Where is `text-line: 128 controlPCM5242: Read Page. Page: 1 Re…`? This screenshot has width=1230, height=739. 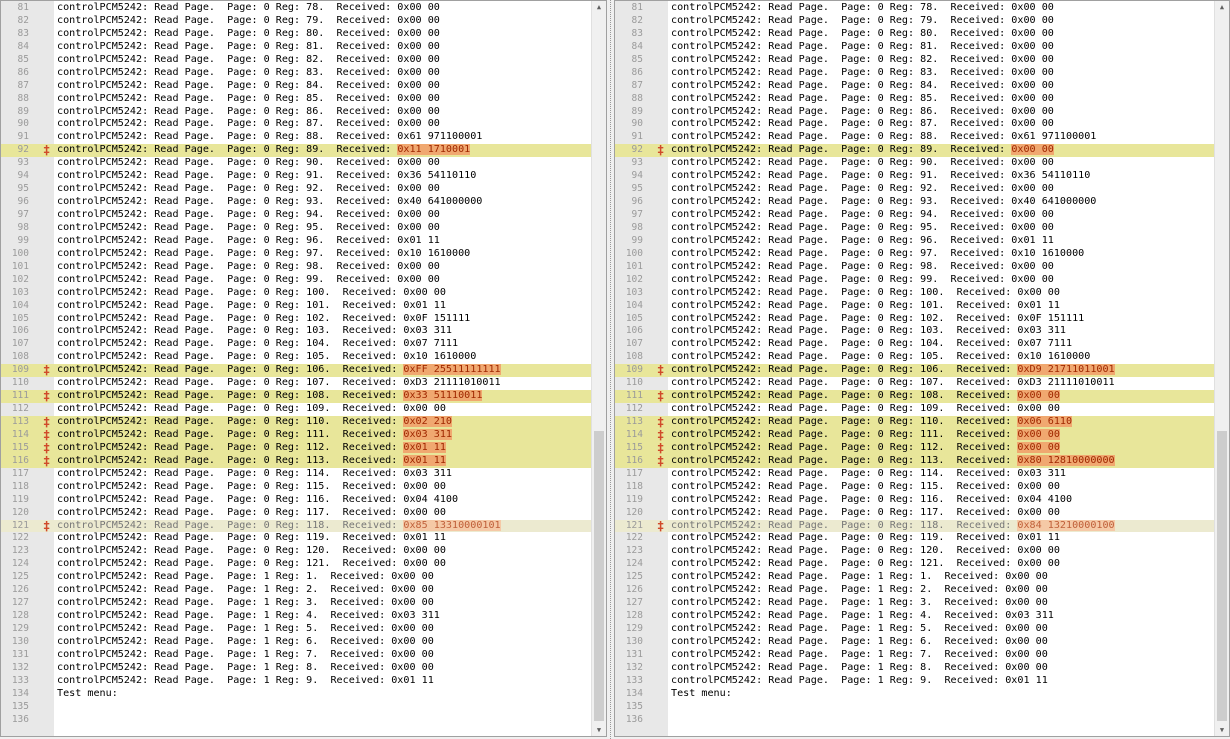 text-line: 128 controlPCM5242: Read Page. Page: 1 Re… is located at coordinates (915, 616).